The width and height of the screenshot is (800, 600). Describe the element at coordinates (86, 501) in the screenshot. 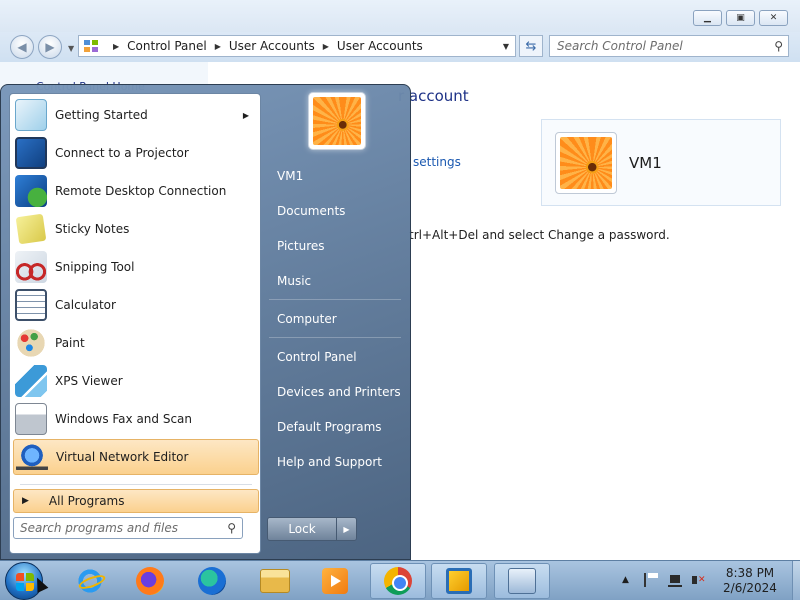

I see `all-programs-label: All Programs` at that location.